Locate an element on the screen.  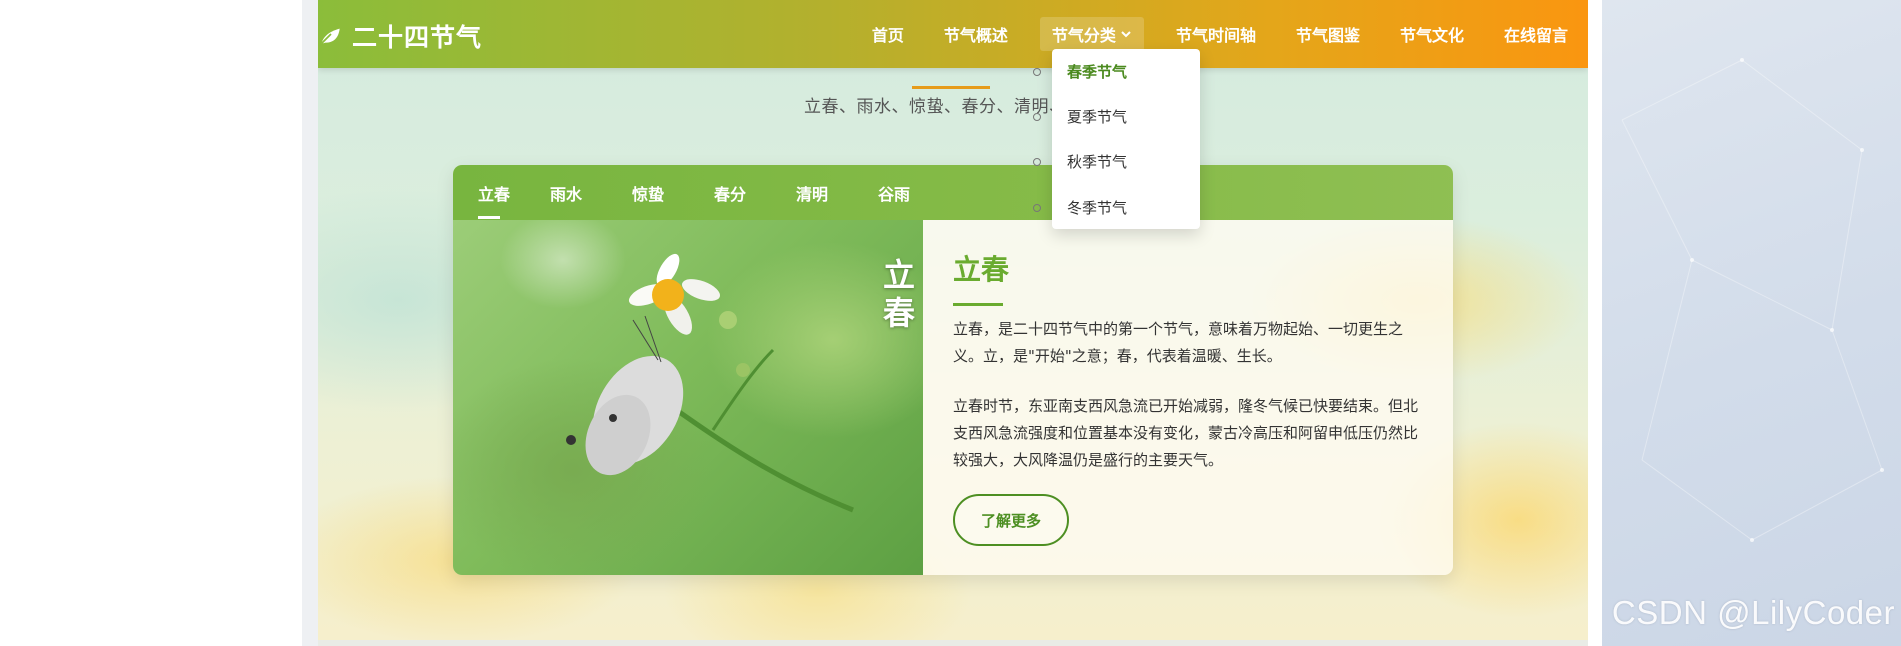
nav-categories-label: 节气分类 is located at coordinates (1083, 35).